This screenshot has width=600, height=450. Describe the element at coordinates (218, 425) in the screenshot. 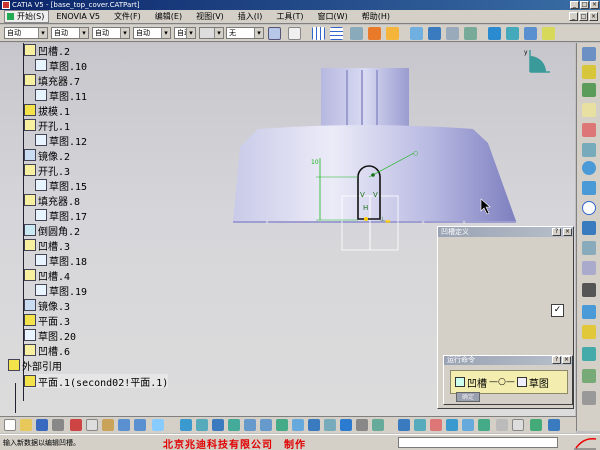

I see `pan-icon` at that location.